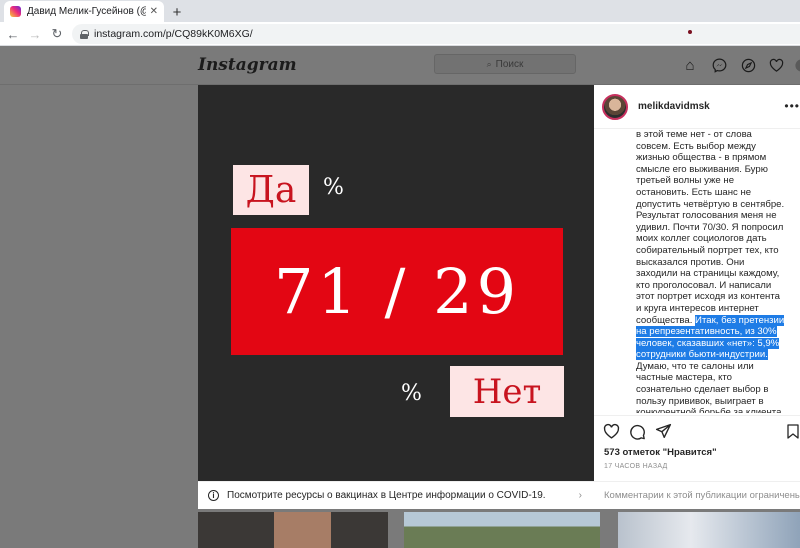 The width and height of the screenshot is (800, 548). I want to click on reload-icon: ↻, so click(57, 34).